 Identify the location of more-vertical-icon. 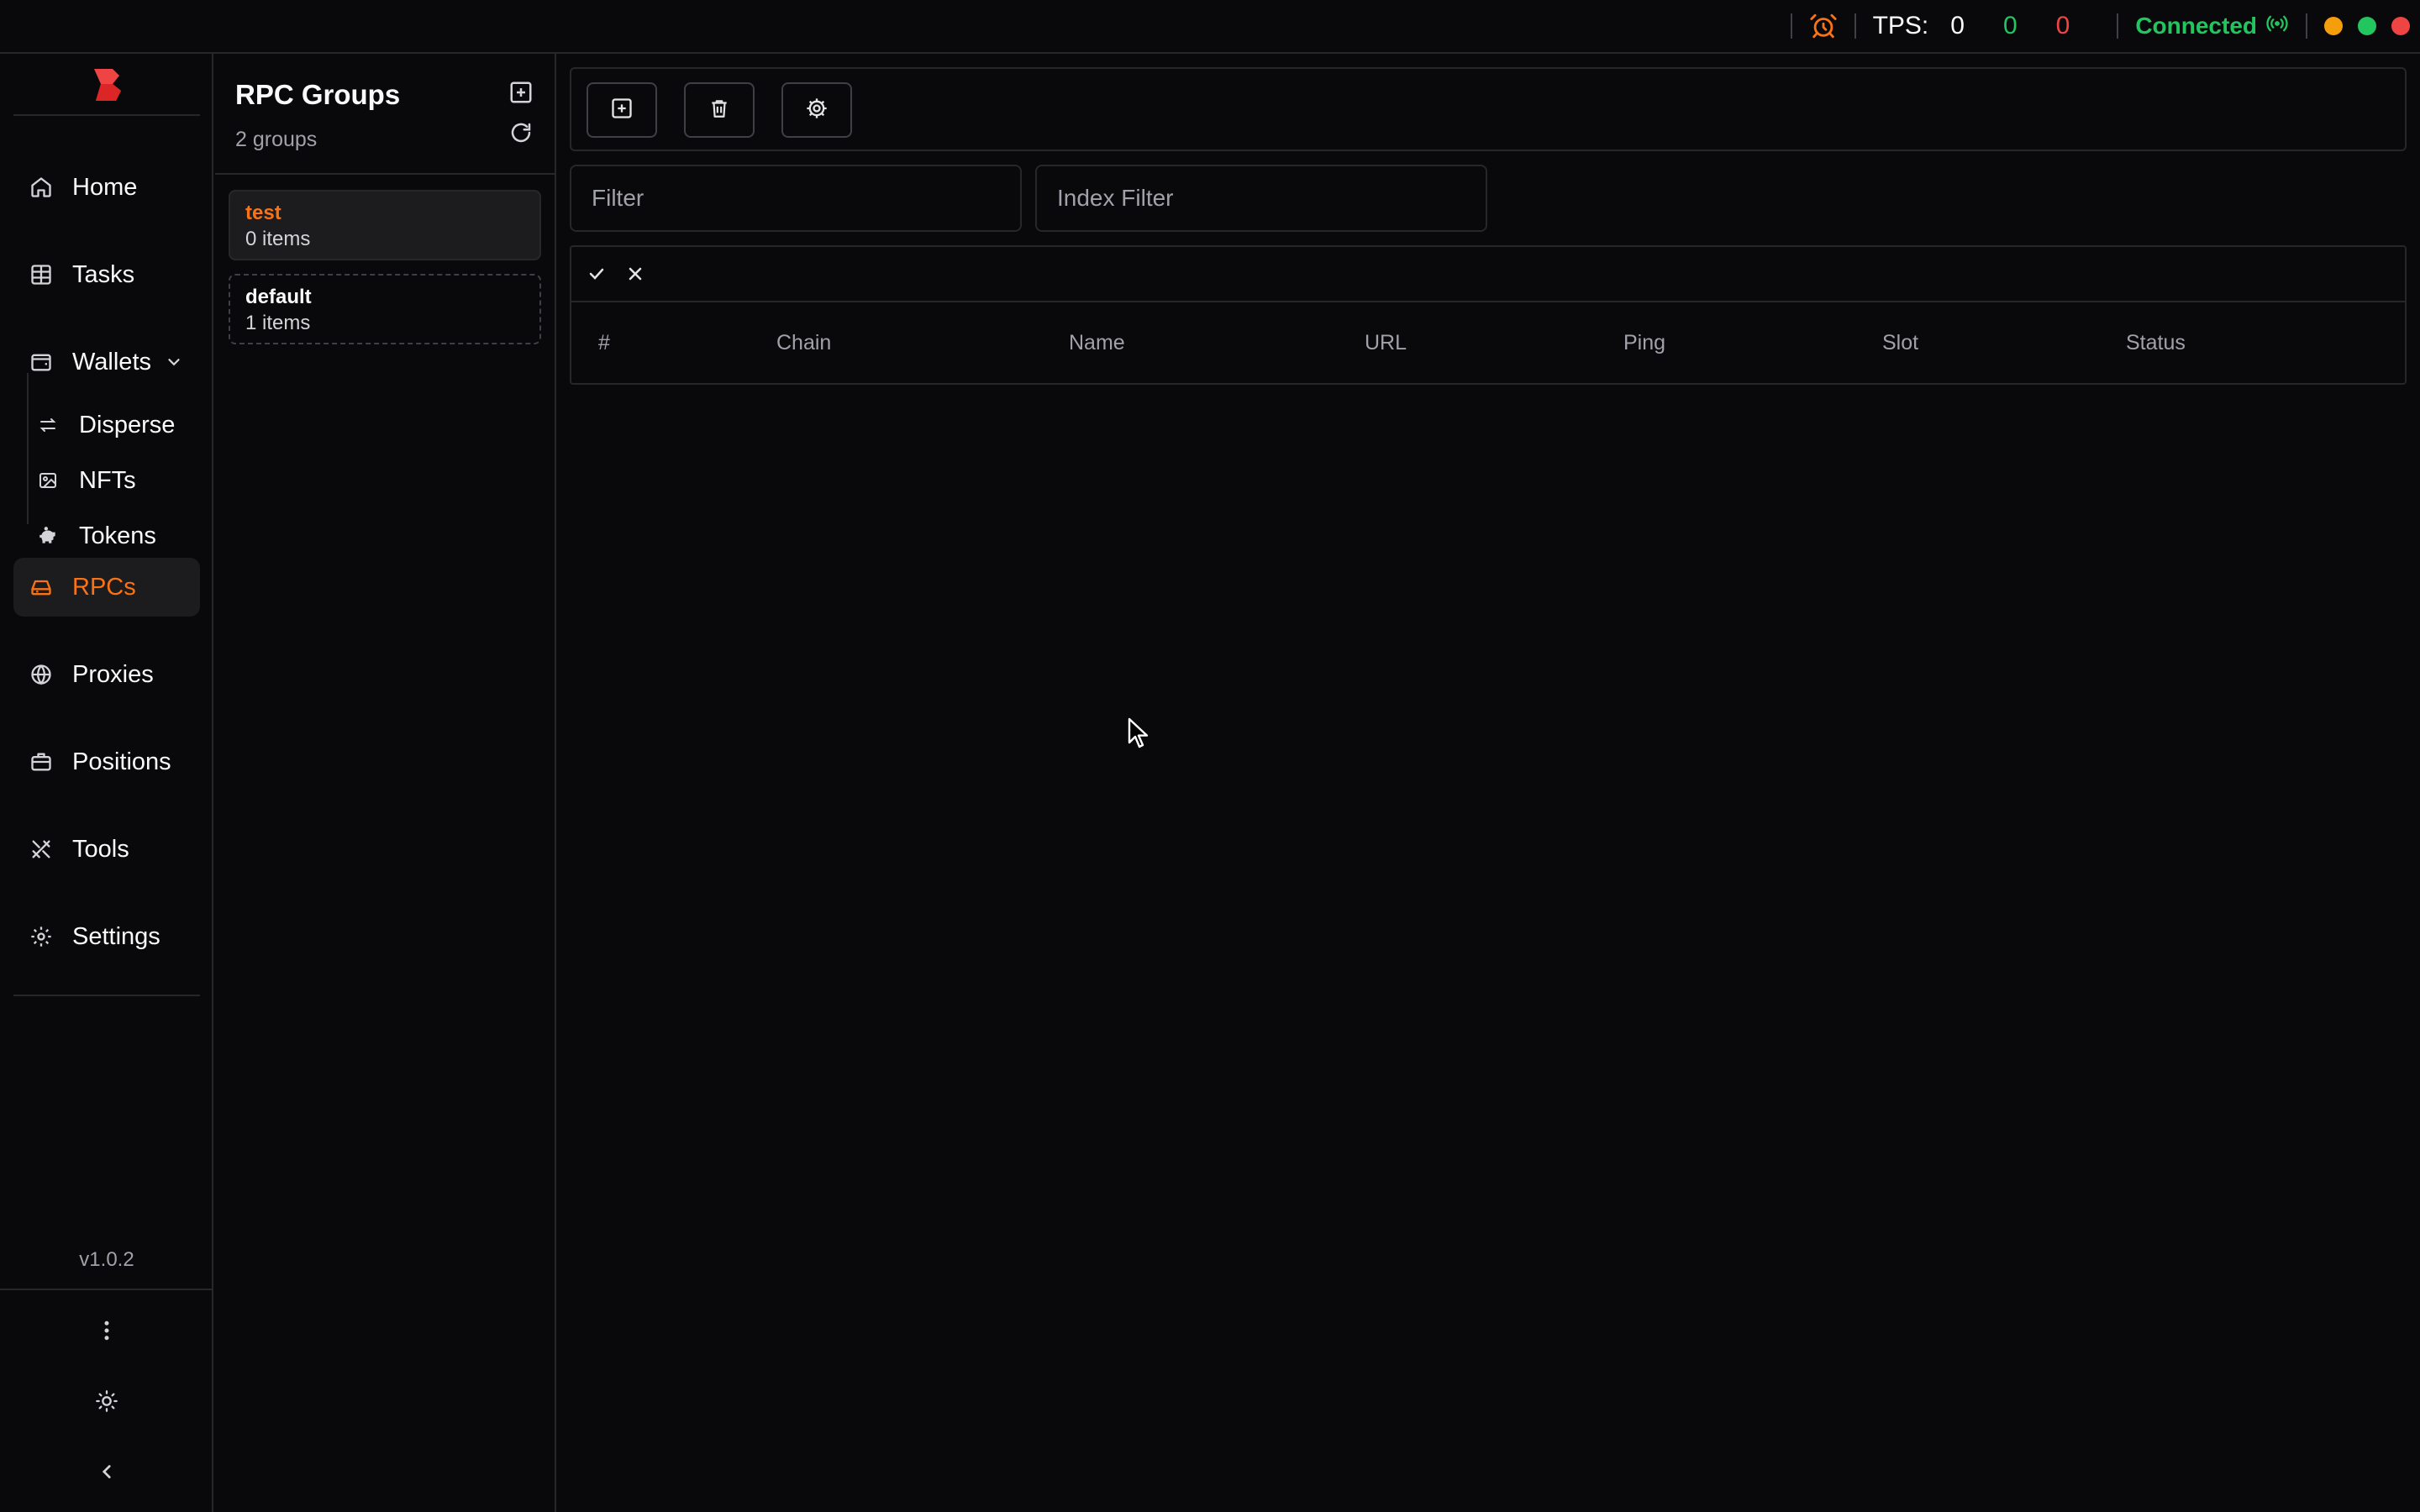
(107, 1330).